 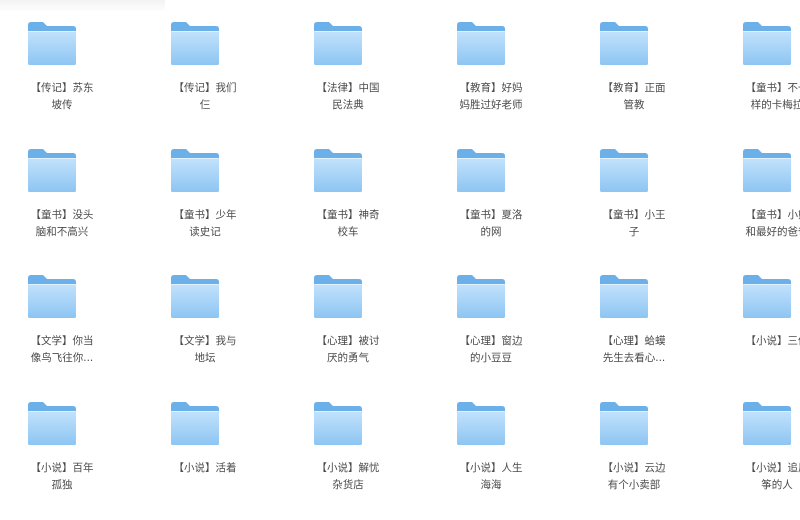 What do you see at coordinates (205, 349) in the screenshot?
I see `folder-label: 【文学】我与 地坛` at bounding box center [205, 349].